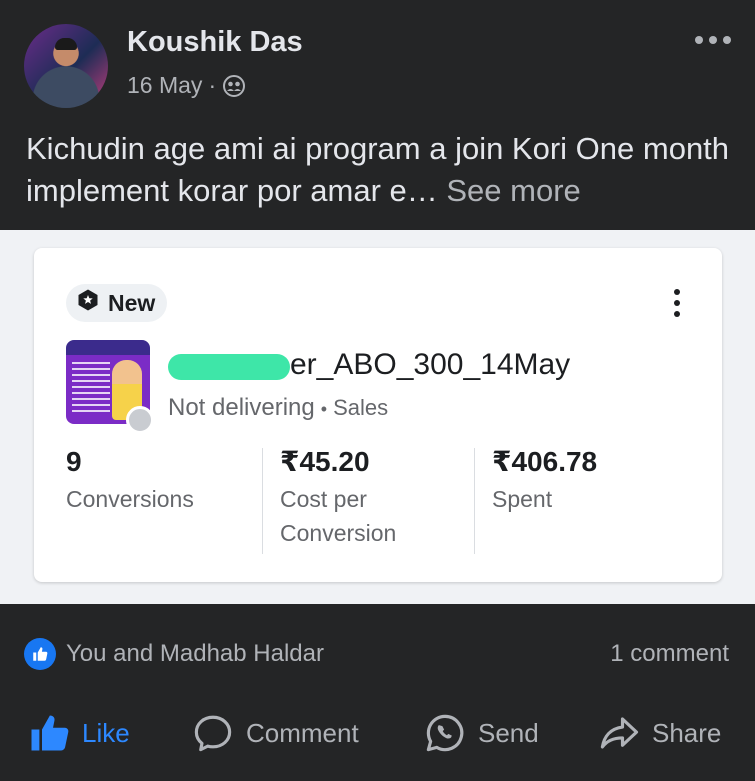  Describe the element at coordinates (172, 480) in the screenshot. I see `metric-conversions: 9 Conversions` at that location.